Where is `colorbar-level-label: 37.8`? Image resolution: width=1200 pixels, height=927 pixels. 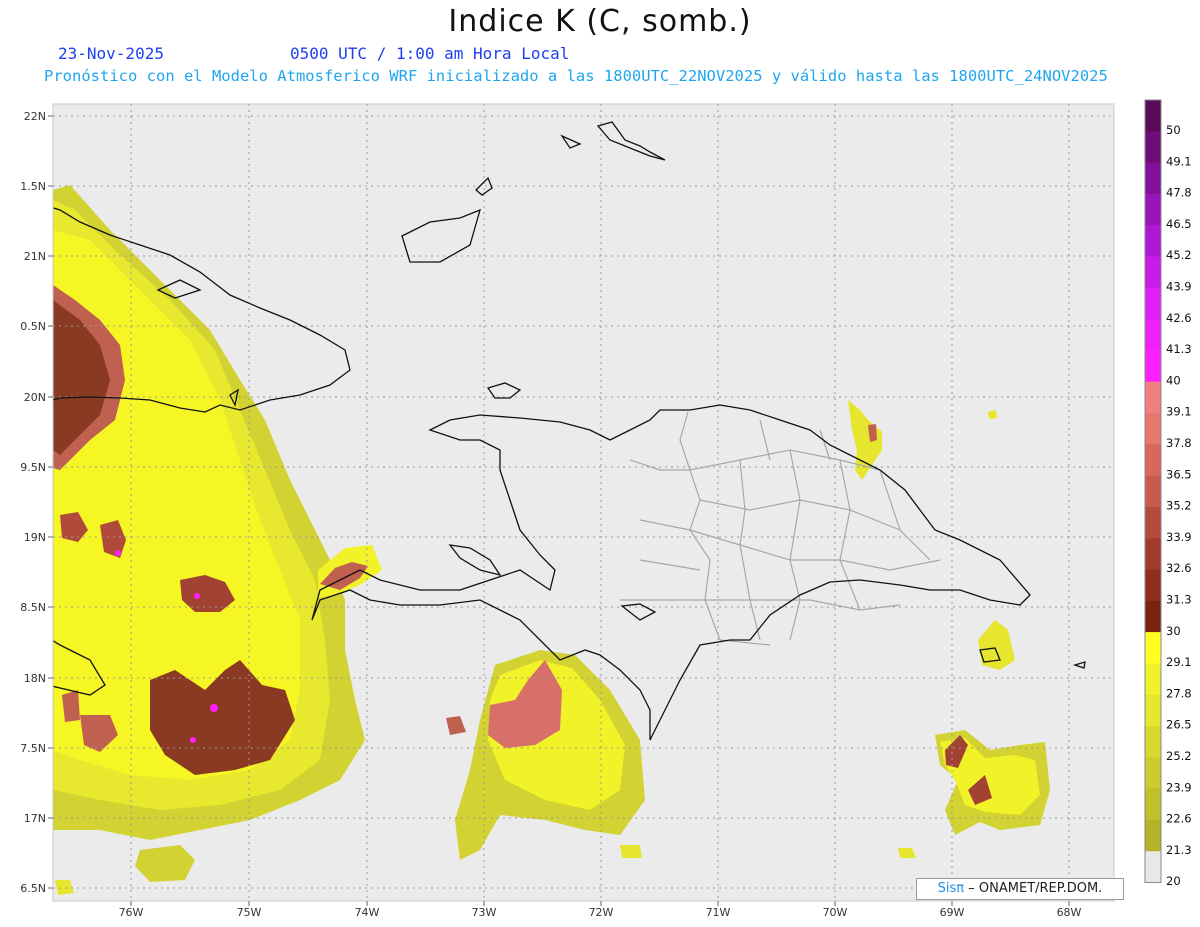 colorbar-level-label: 37.8 is located at coordinates (1179, 443).